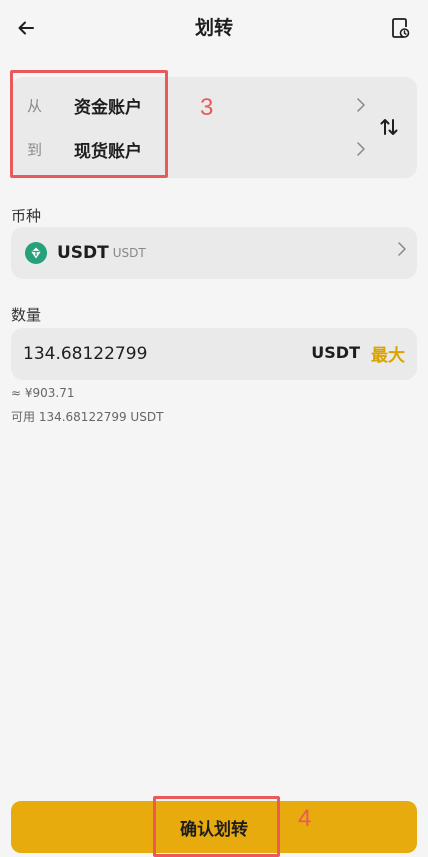 This screenshot has width=428, height=857. Describe the element at coordinates (83, 253) in the screenshot. I see `coin-symbol: USDT` at that location.